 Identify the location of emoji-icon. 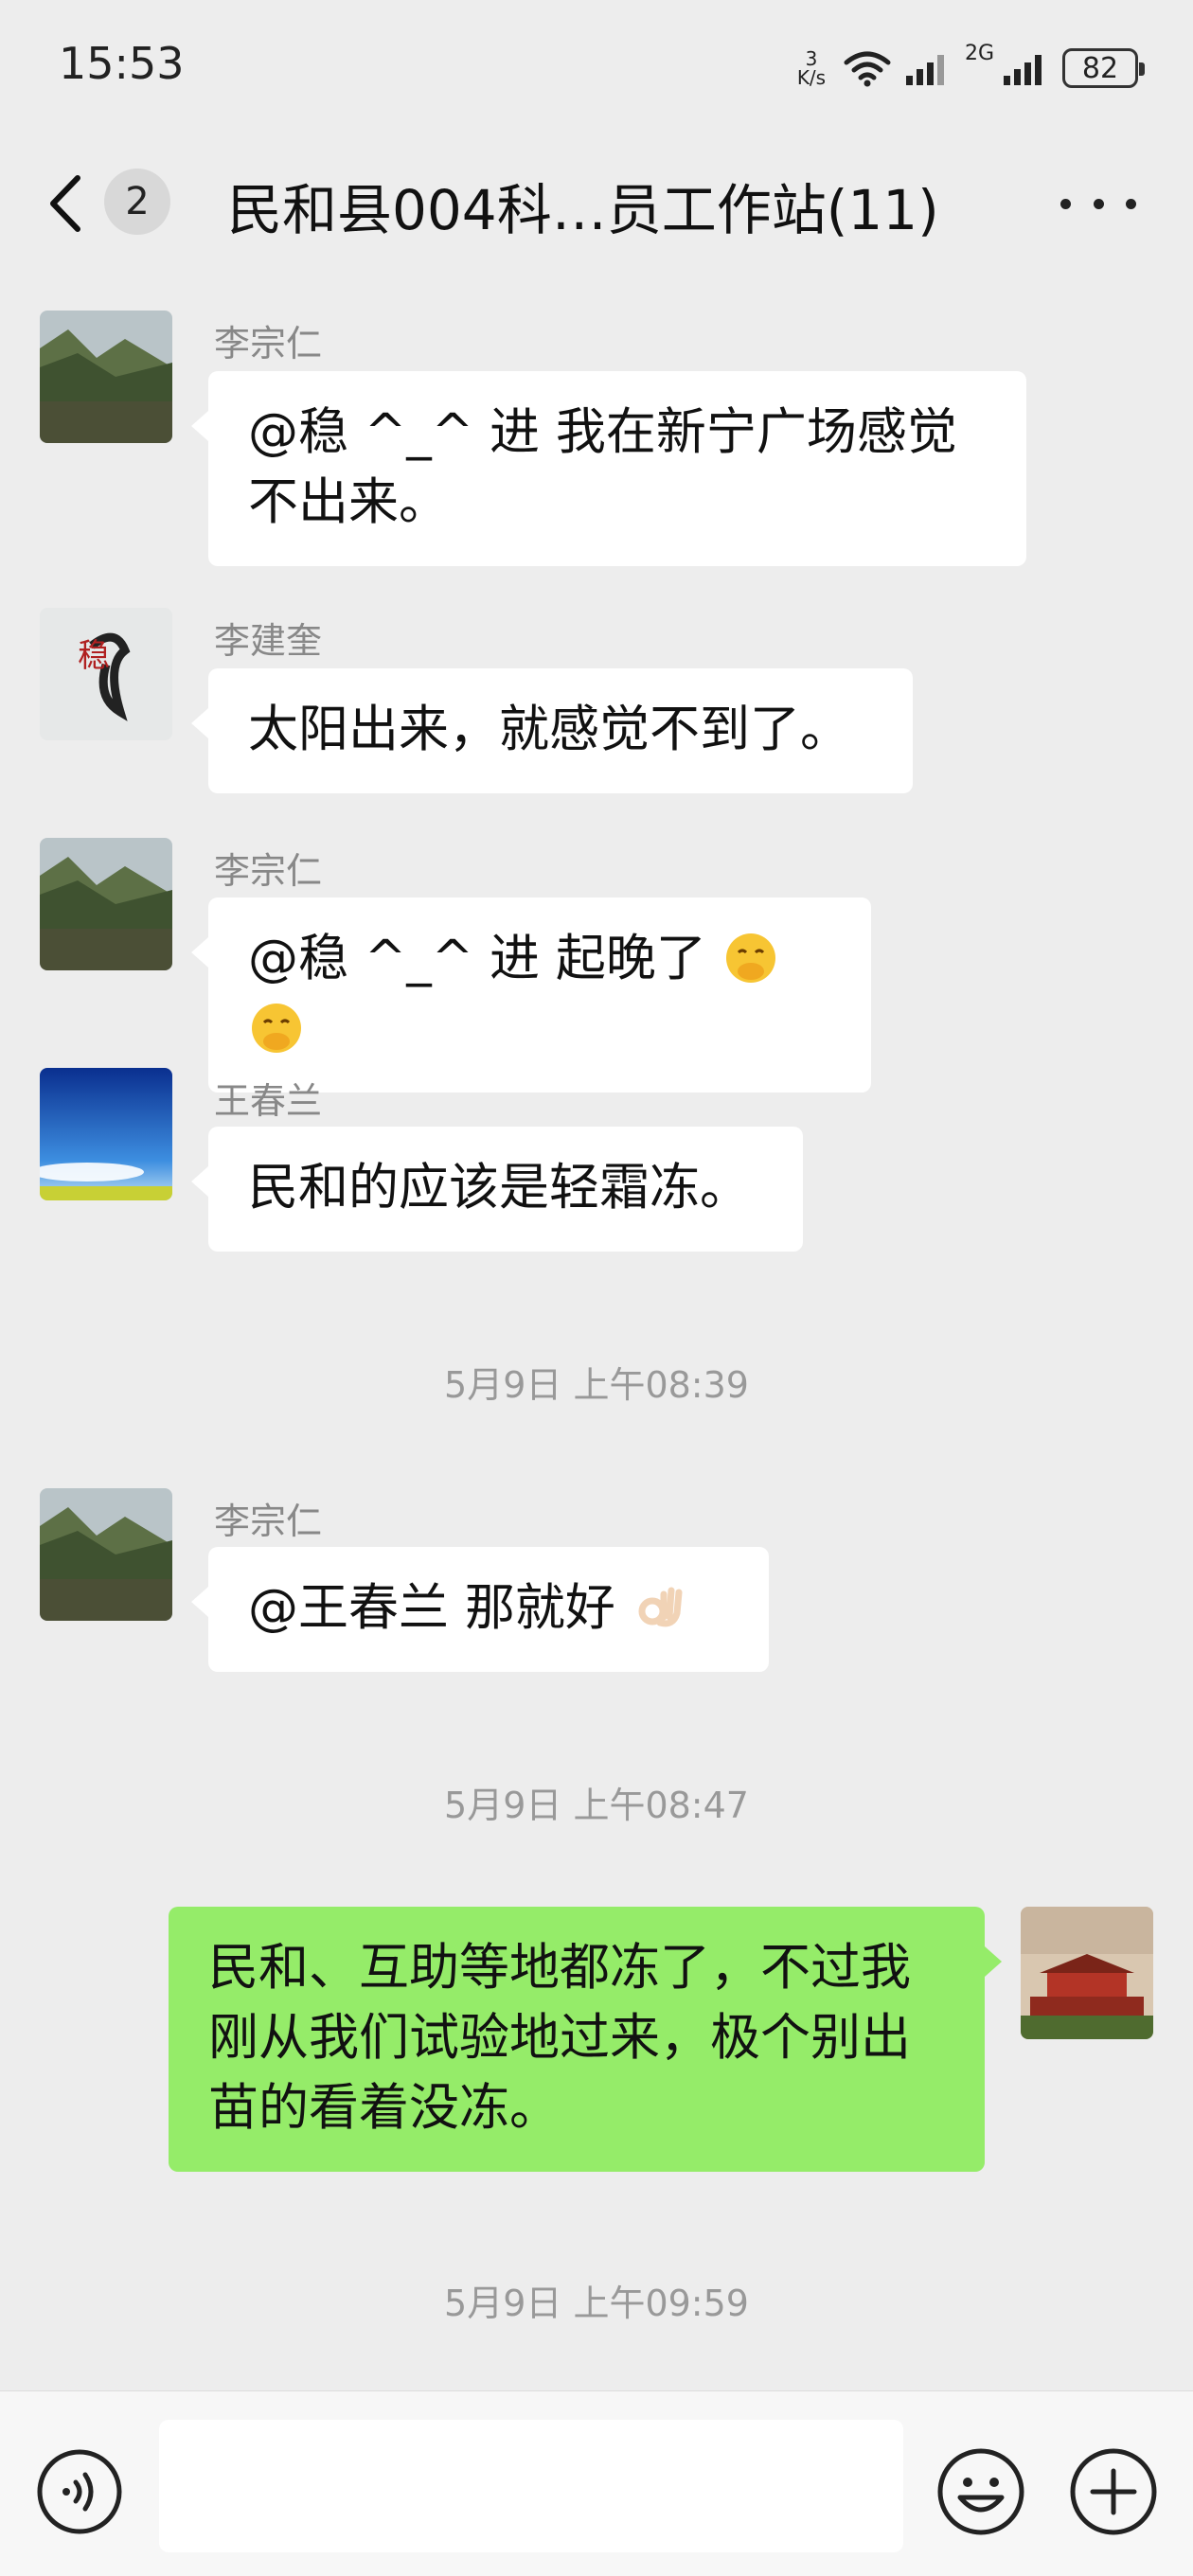
(980, 2492).